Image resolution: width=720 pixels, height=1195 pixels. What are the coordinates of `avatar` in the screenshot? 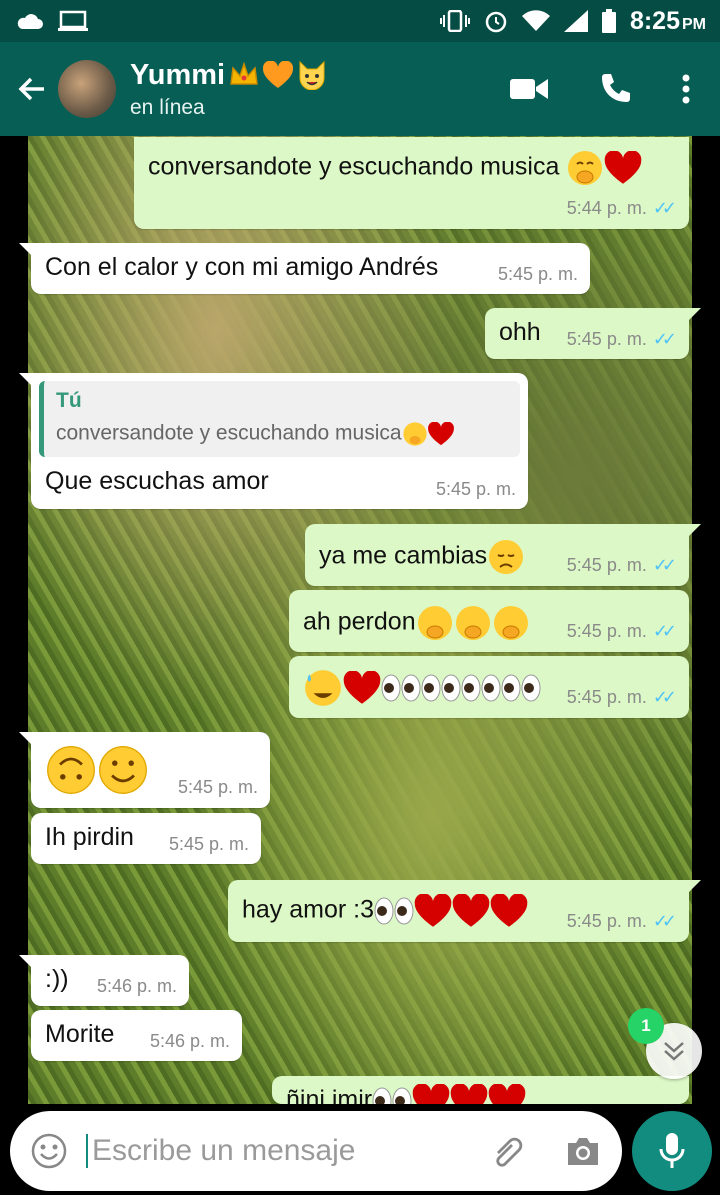 It's located at (87, 89).